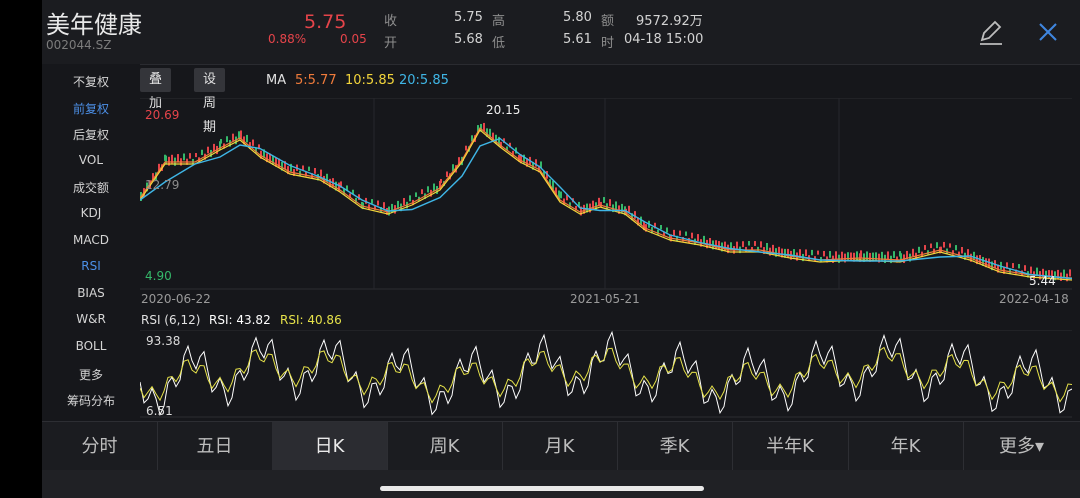 This screenshot has height=498, width=1080. What do you see at coordinates (669, 21) in the screenshot?
I see `amount-value: 9572.92万` at bounding box center [669, 21].